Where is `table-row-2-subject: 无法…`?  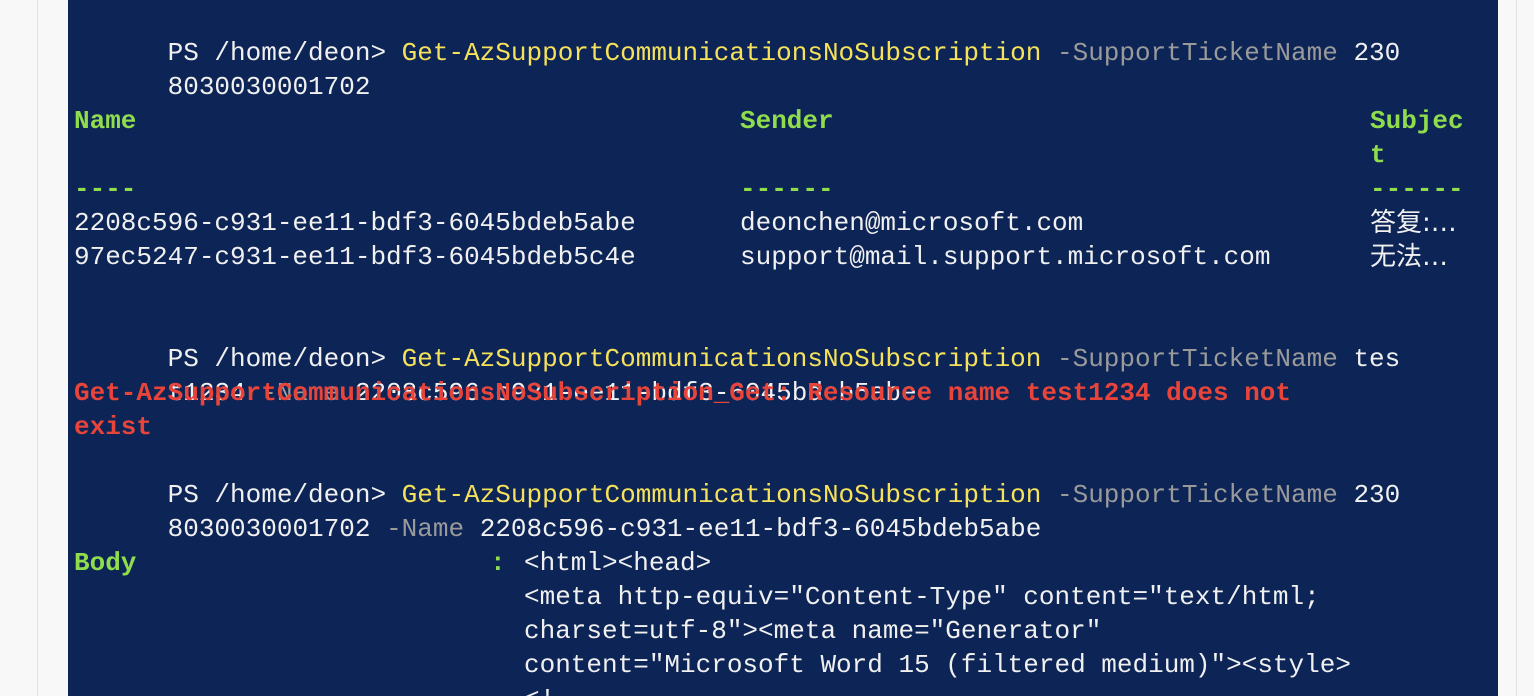 table-row-2-subject: 无法… is located at coordinates (1409, 257).